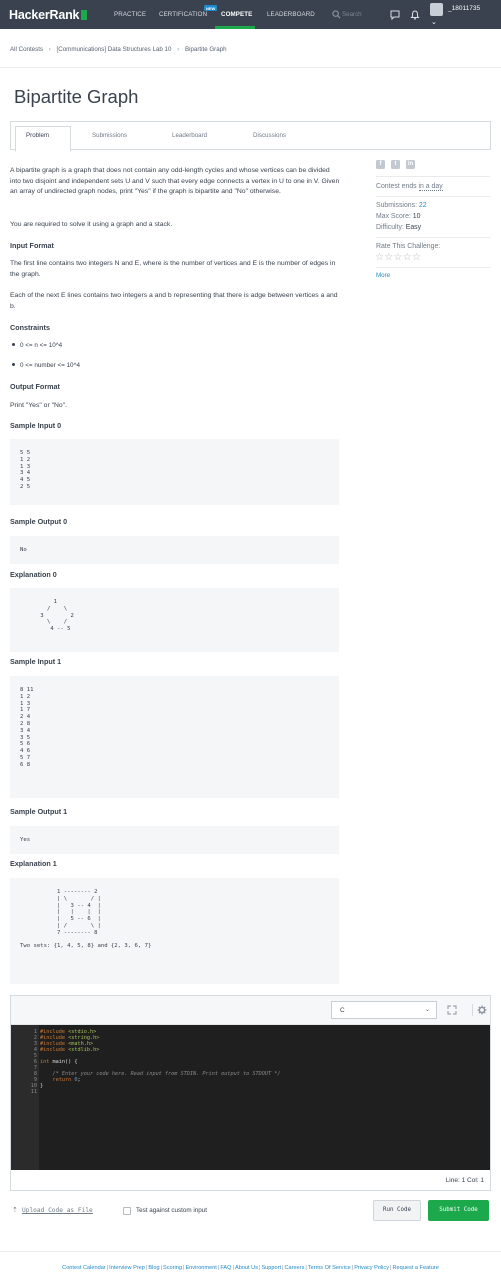 The height and width of the screenshot is (1280, 501). What do you see at coordinates (127, 1211) in the screenshot?
I see `custom-input-checkbox` at bounding box center [127, 1211].